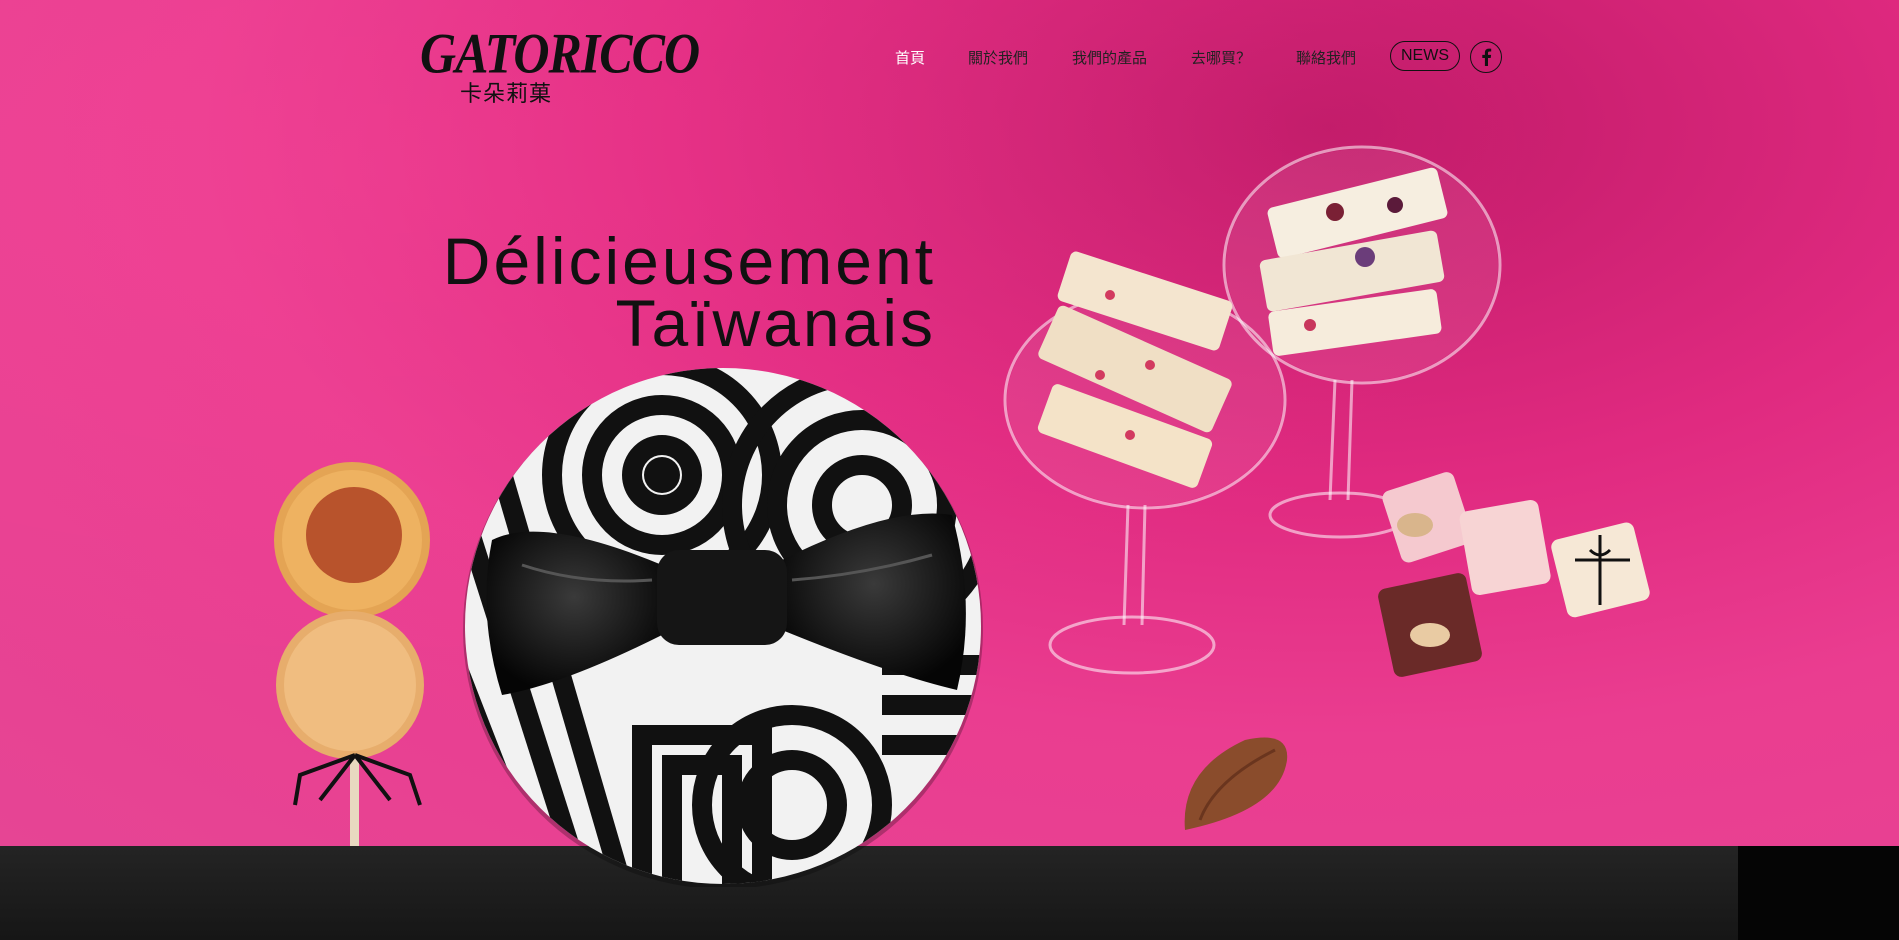 The height and width of the screenshot is (940, 1899). What do you see at coordinates (506, 94) in the screenshot?
I see `logo-subtitle: 卡朵莉菓` at bounding box center [506, 94].